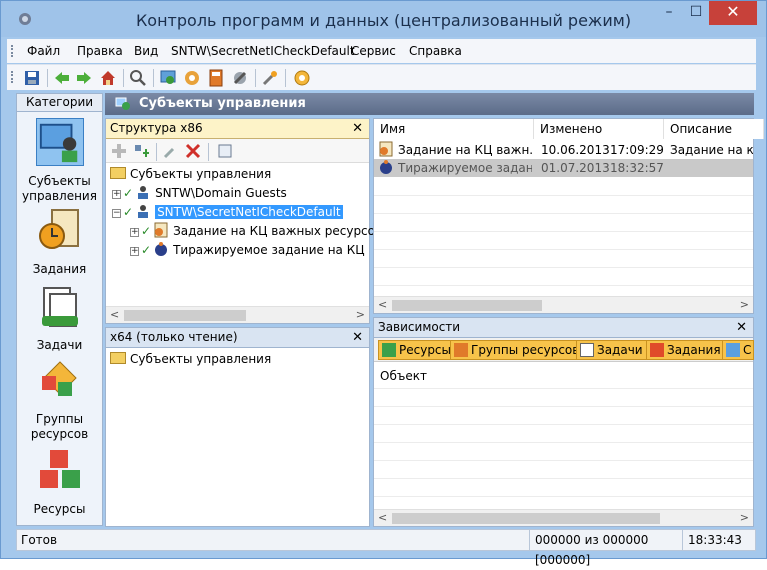 The height and width of the screenshot is (570, 767). What do you see at coordinates (59, 378) in the screenshot?
I see `cubes-group-icon` at bounding box center [59, 378].